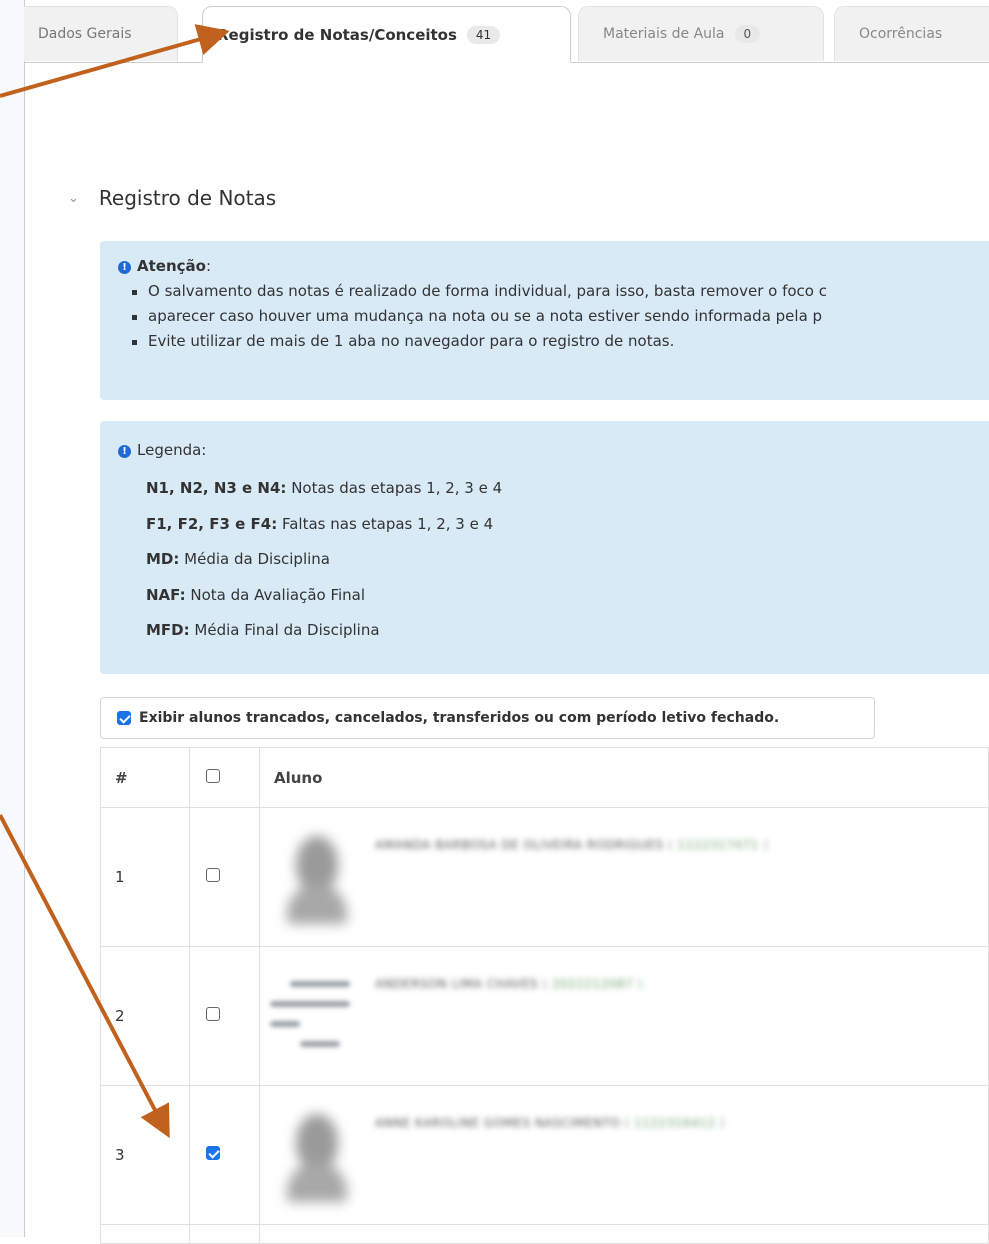 This screenshot has height=1244, width=989. I want to click on left-frame, so click(12, 618).